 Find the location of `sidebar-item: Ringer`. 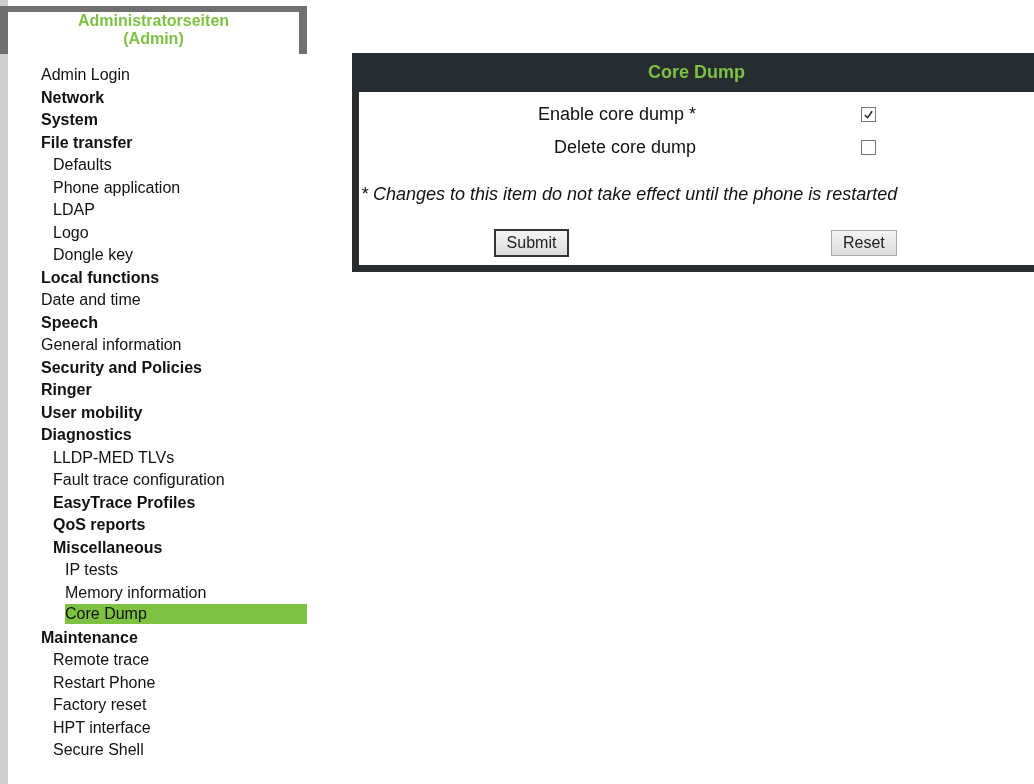

sidebar-item: Ringer is located at coordinates (66, 390).